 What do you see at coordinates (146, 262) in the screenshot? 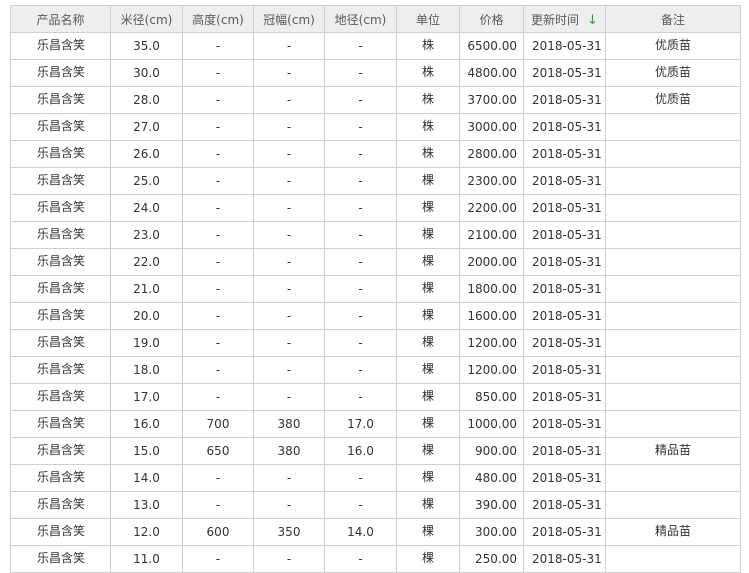
I see `cell-diameter: 22.0` at bounding box center [146, 262].